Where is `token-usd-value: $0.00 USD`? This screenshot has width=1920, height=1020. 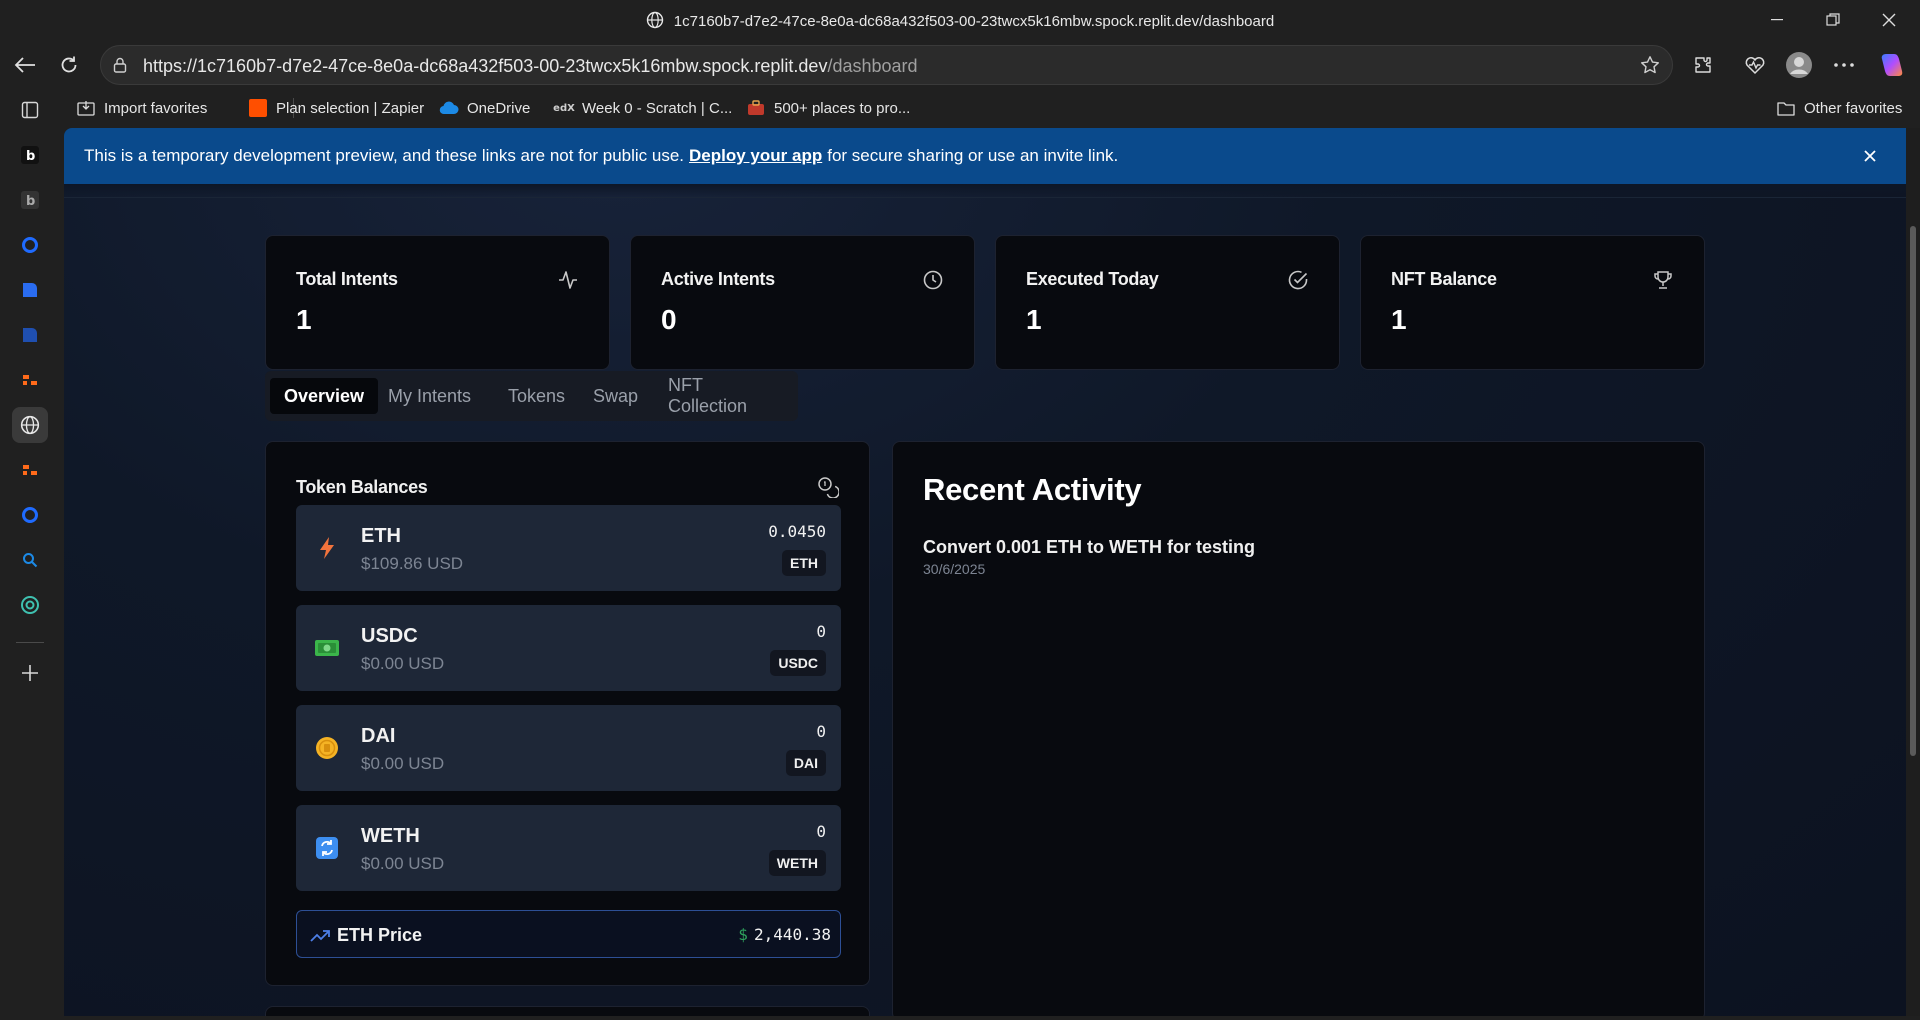
token-usd-value: $0.00 USD is located at coordinates (403, 863).